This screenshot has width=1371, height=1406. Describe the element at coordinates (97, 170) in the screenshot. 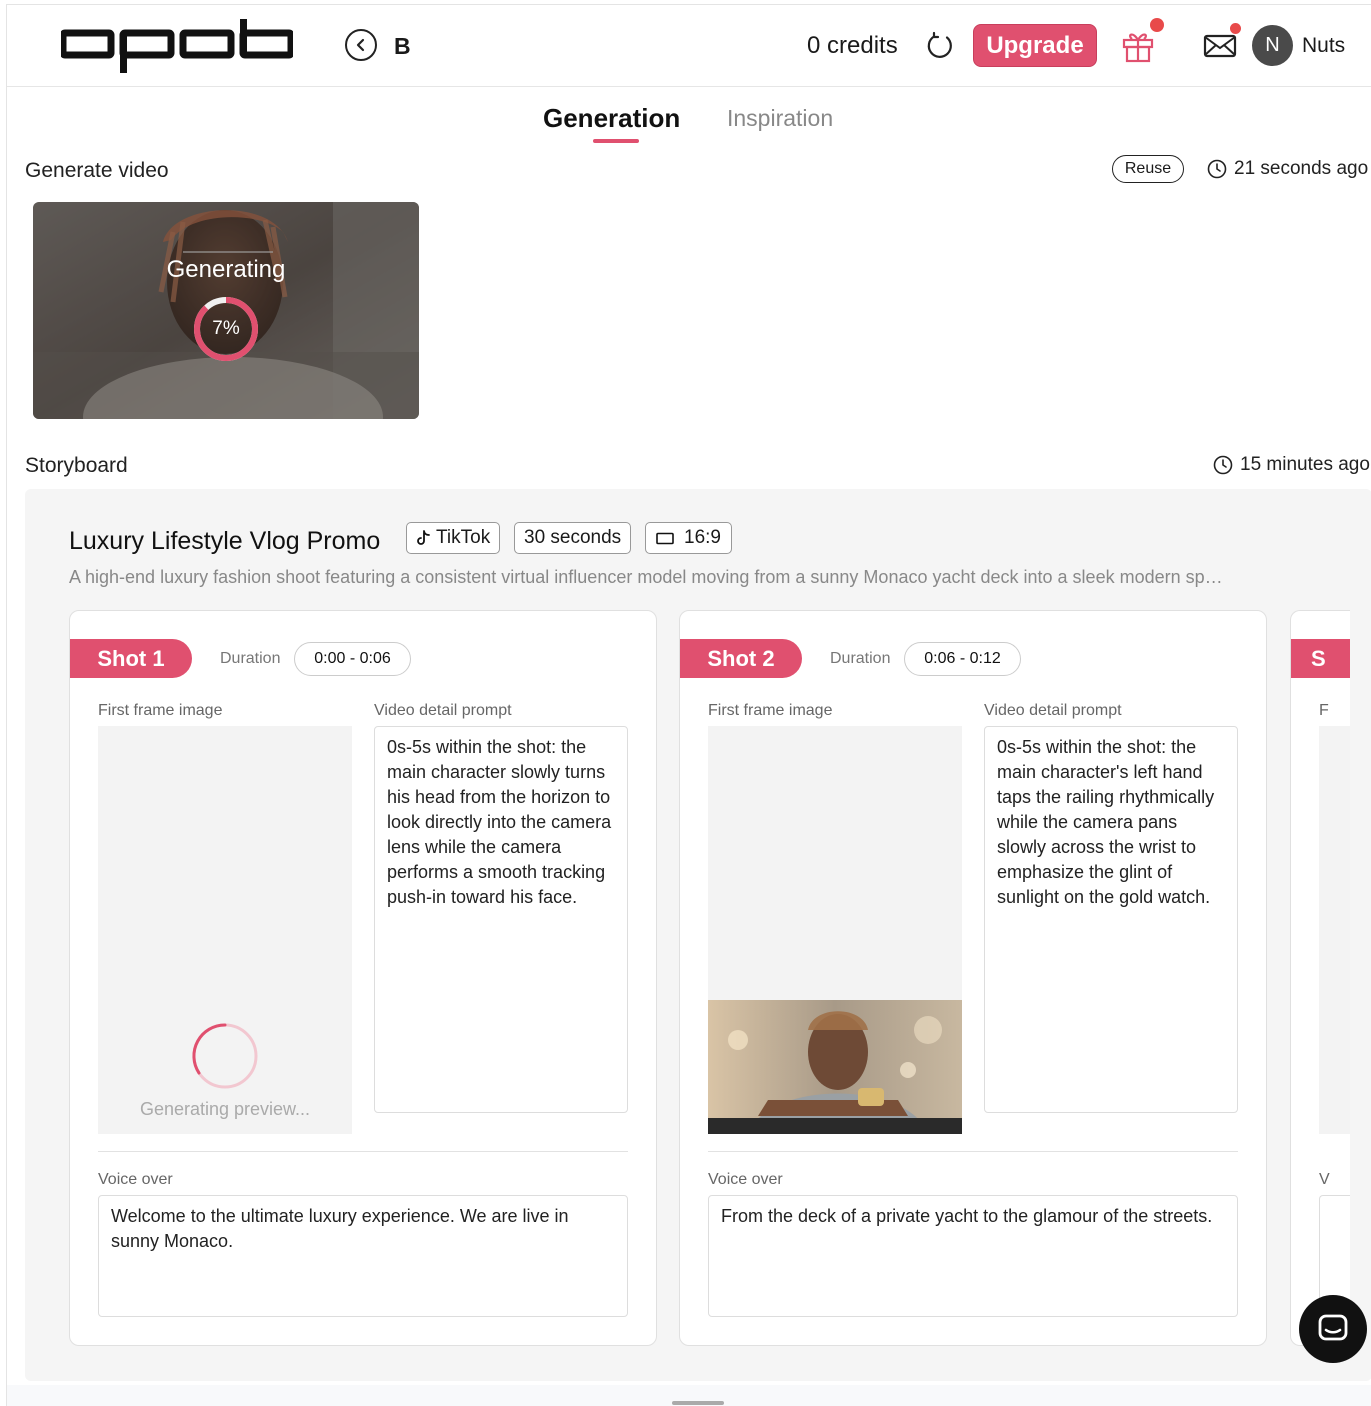

I see `generate-video-title: Generate video` at that location.